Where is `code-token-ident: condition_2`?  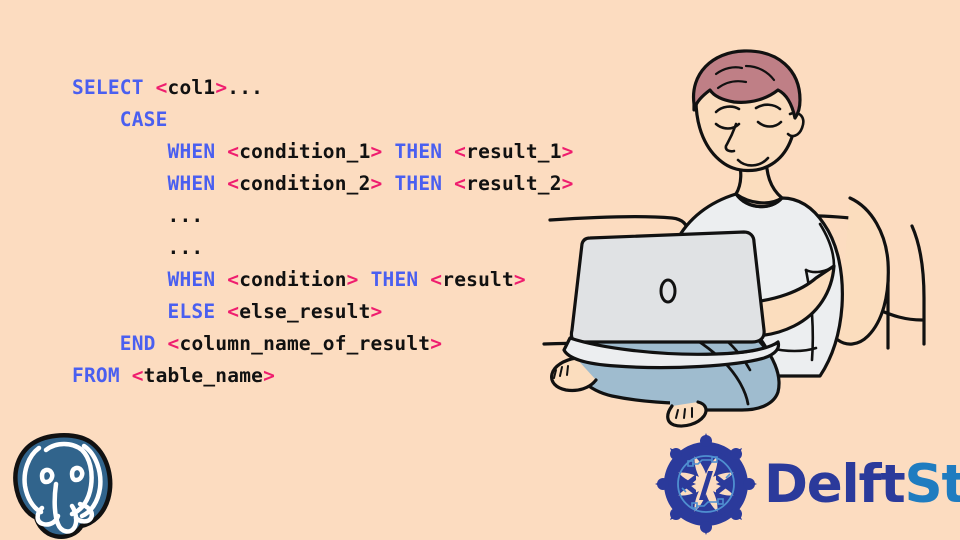
code-token-ident: condition_2 is located at coordinates (305, 183).